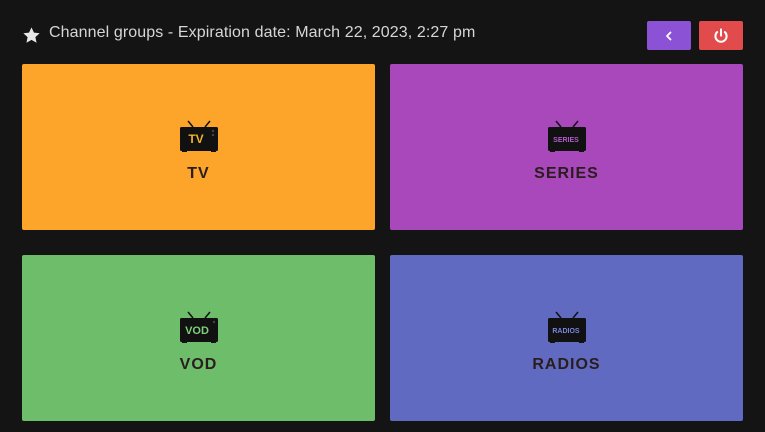 The height and width of the screenshot is (432, 765). I want to click on tile-label-vod: VOD, so click(198, 364).